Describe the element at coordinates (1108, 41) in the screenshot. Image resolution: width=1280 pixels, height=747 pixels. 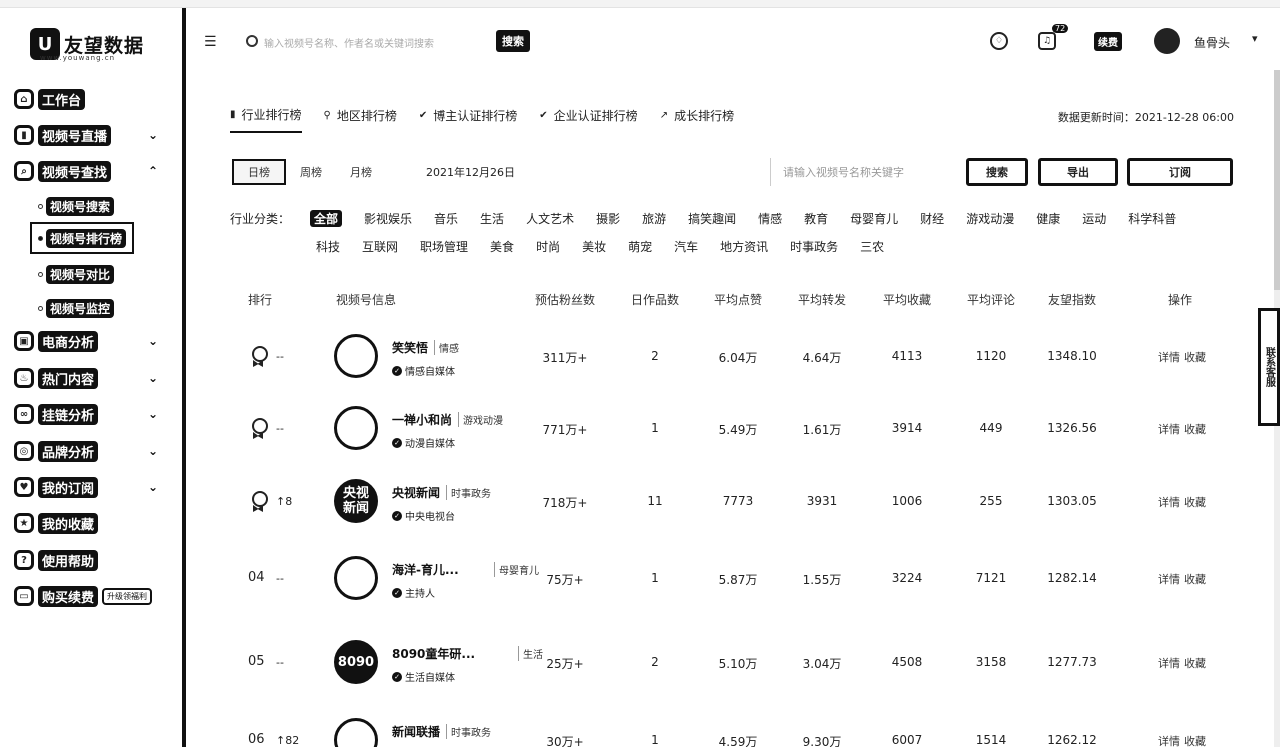
I see `topup-button: 续费` at that location.